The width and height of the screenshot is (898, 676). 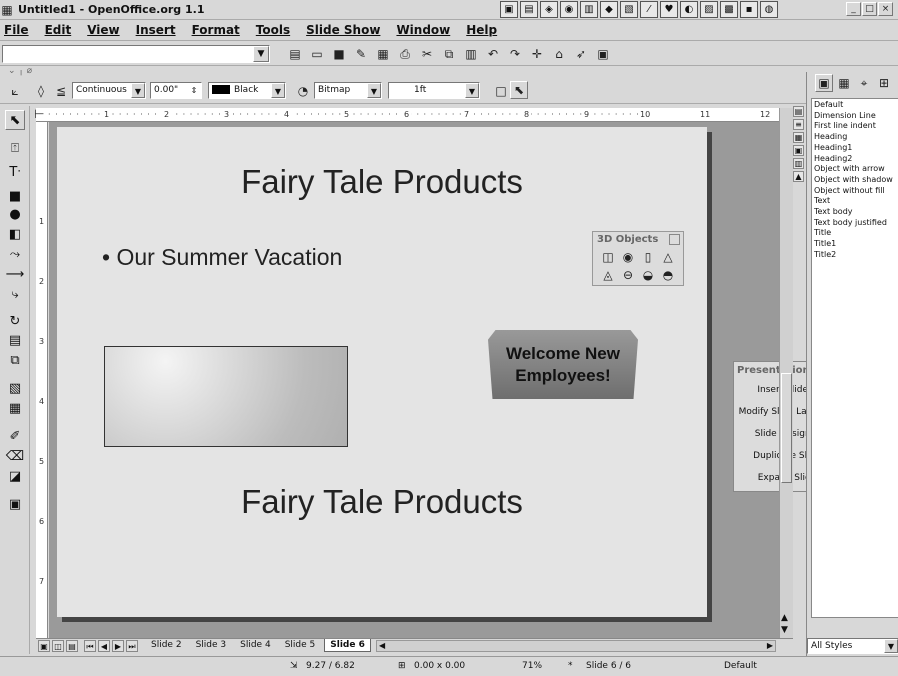 What do you see at coordinates (852, 646) in the screenshot?
I see `style-filter-select: All Styles ▼` at bounding box center [852, 646].